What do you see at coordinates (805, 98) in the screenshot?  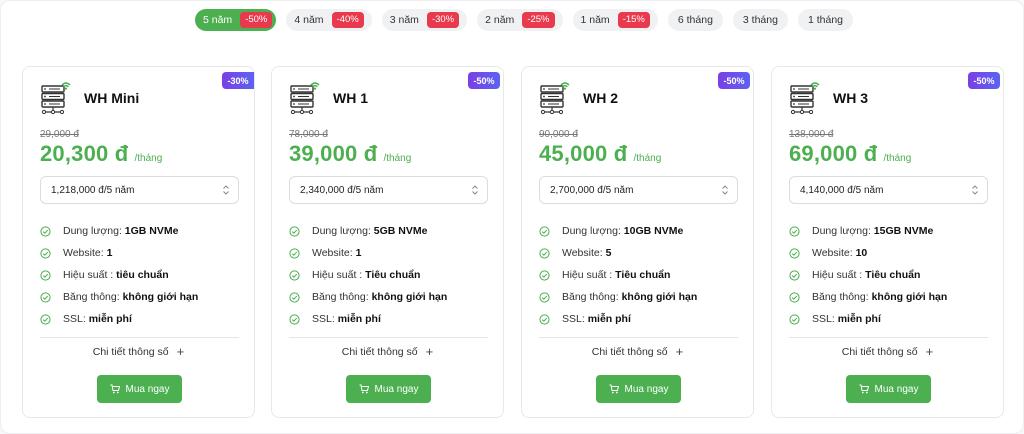 I see `server-wifi-icon` at bounding box center [805, 98].